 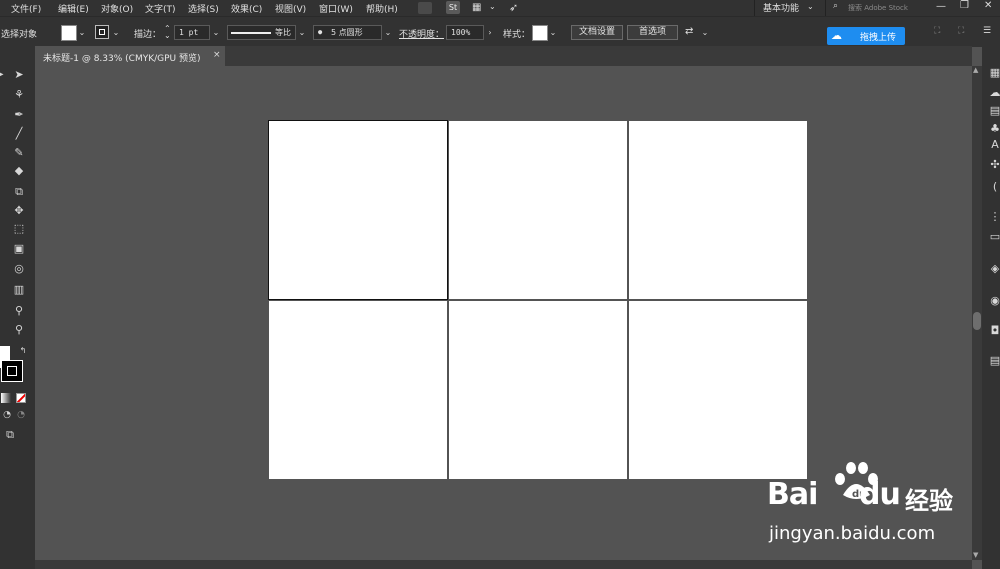 What do you see at coordinates (19, 95) in the screenshot?
I see `magic-wand-icon: ⚘` at bounding box center [19, 95].